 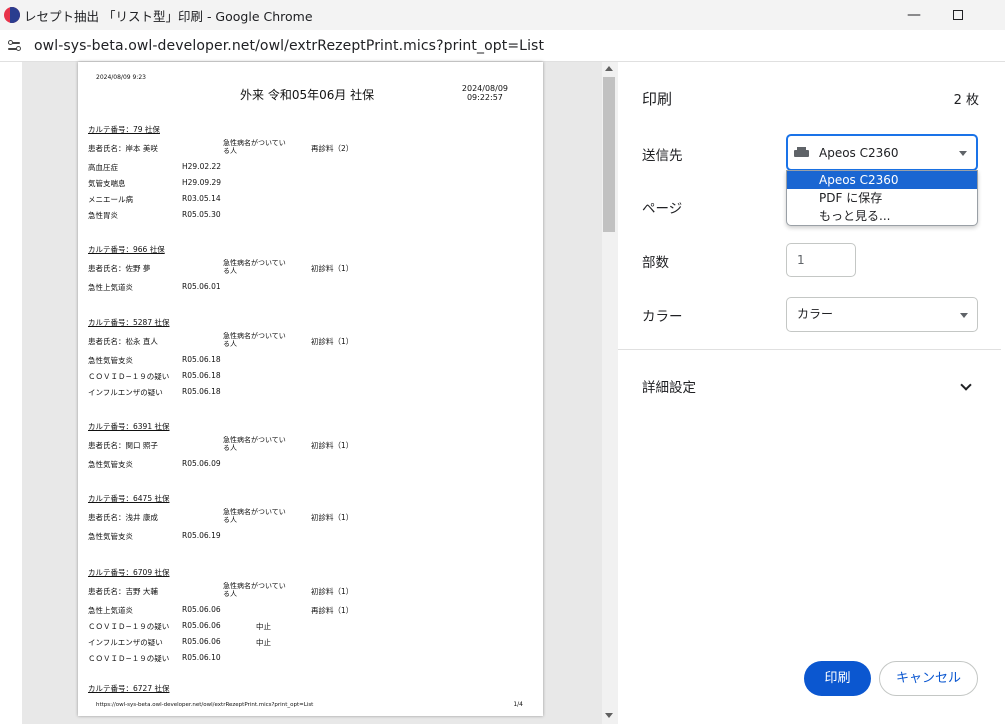 What do you see at coordinates (129, 322) in the screenshot?
I see `record-card-number: カルテ番号：5287 社保` at bounding box center [129, 322].